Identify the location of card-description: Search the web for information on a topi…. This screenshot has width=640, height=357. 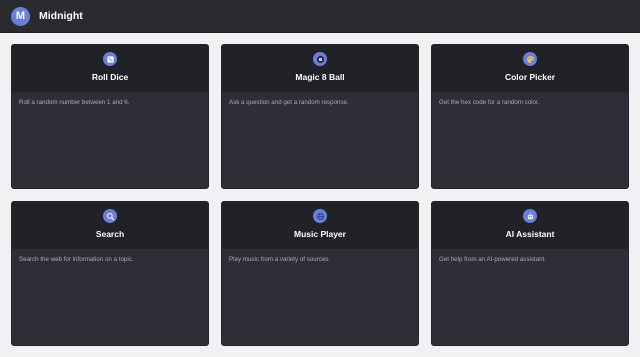
(76, 259).